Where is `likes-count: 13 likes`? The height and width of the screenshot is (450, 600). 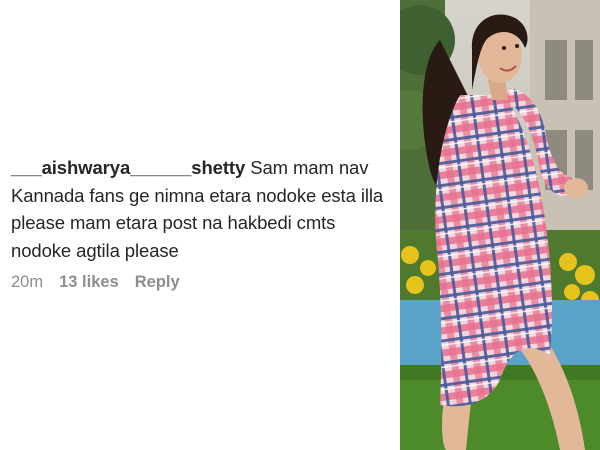
likes-count: 13 likes is located at coordinates (89, 282).